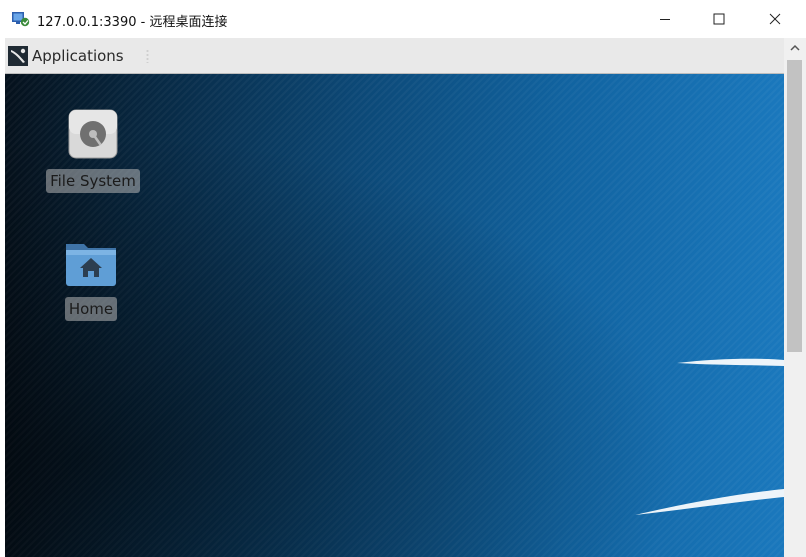  I want to click on desktop-icon-label: Home, so click(91, 309).